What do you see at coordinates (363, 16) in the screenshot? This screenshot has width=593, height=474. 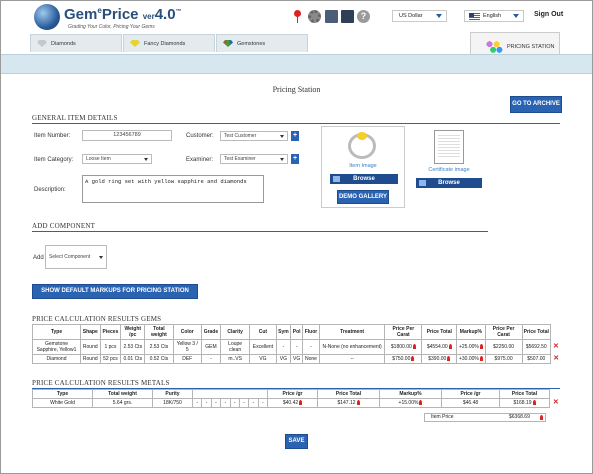 I see `help-icon: ?` at bounding box center [363, 16].